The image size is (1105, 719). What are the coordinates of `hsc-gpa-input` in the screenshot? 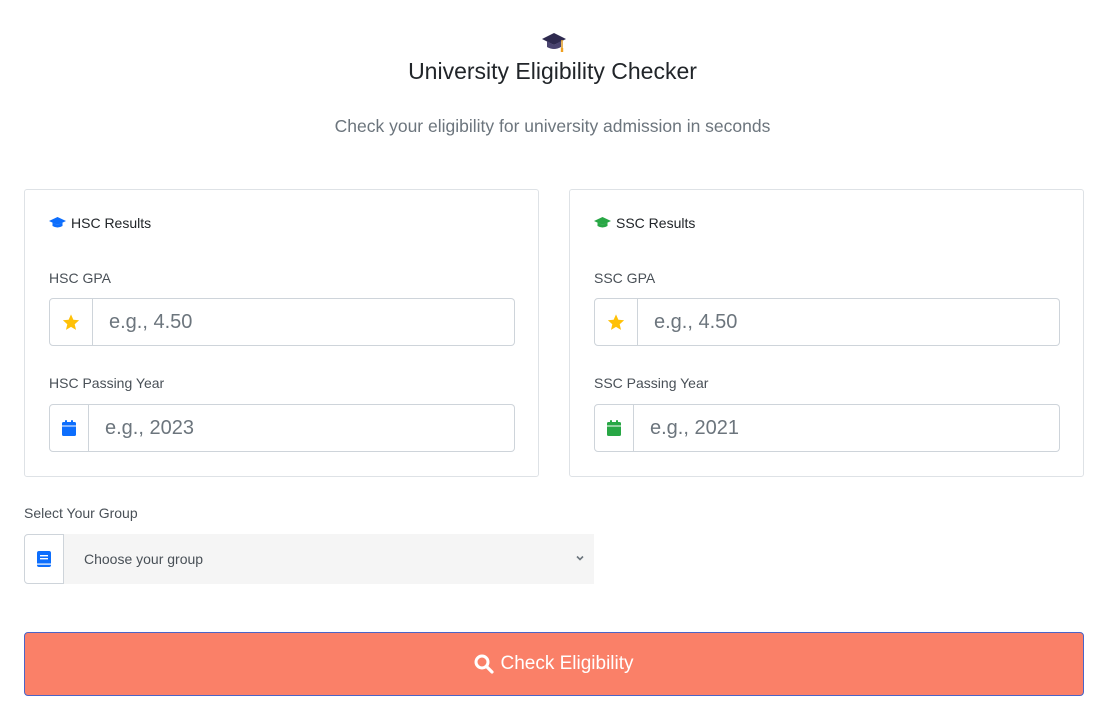 It's located at (304, 322).